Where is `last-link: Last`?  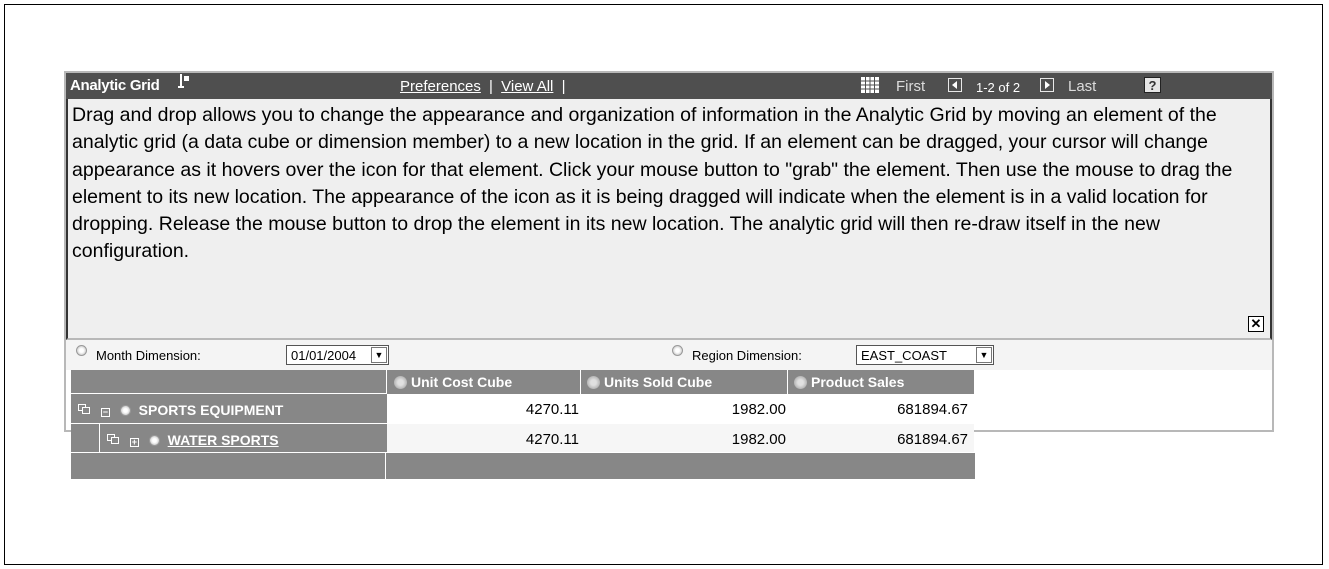
last-link: Last is located at coordinates (1082, 86).